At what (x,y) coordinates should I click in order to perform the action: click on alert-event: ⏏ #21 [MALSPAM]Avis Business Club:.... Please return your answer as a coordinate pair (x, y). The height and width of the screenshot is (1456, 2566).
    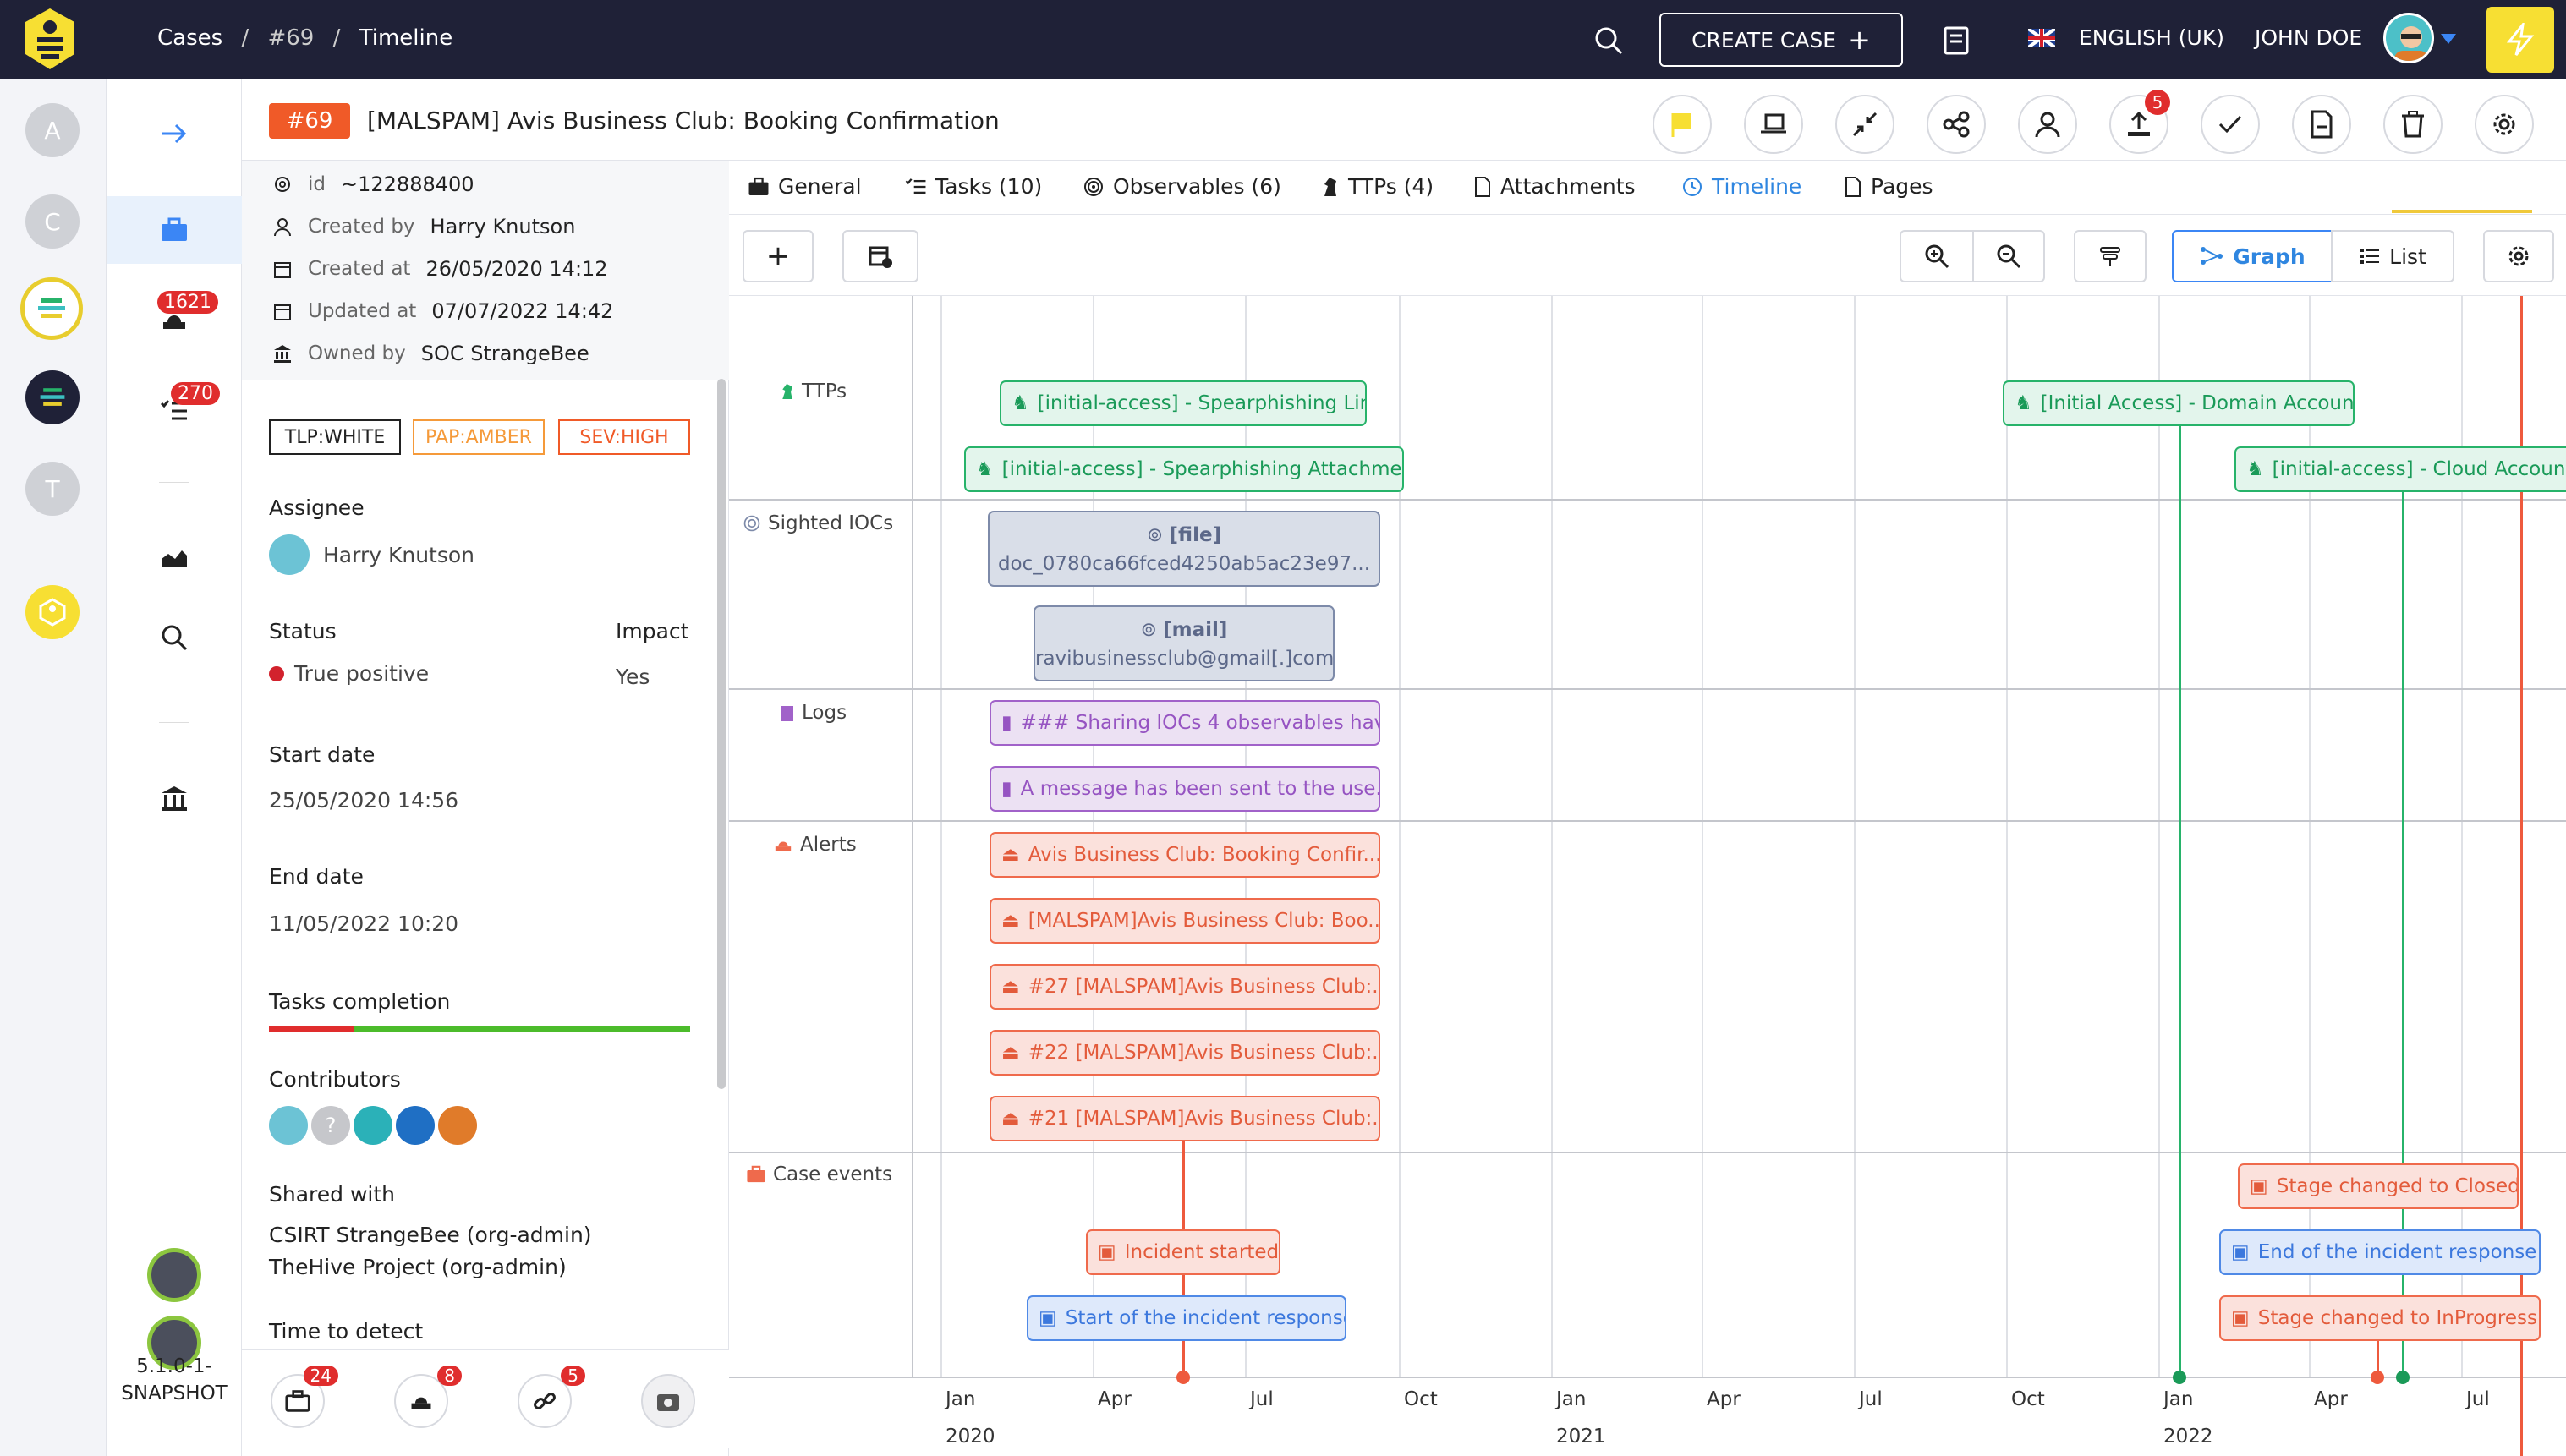
    Looking at the image, I should click on (1185, 1118).